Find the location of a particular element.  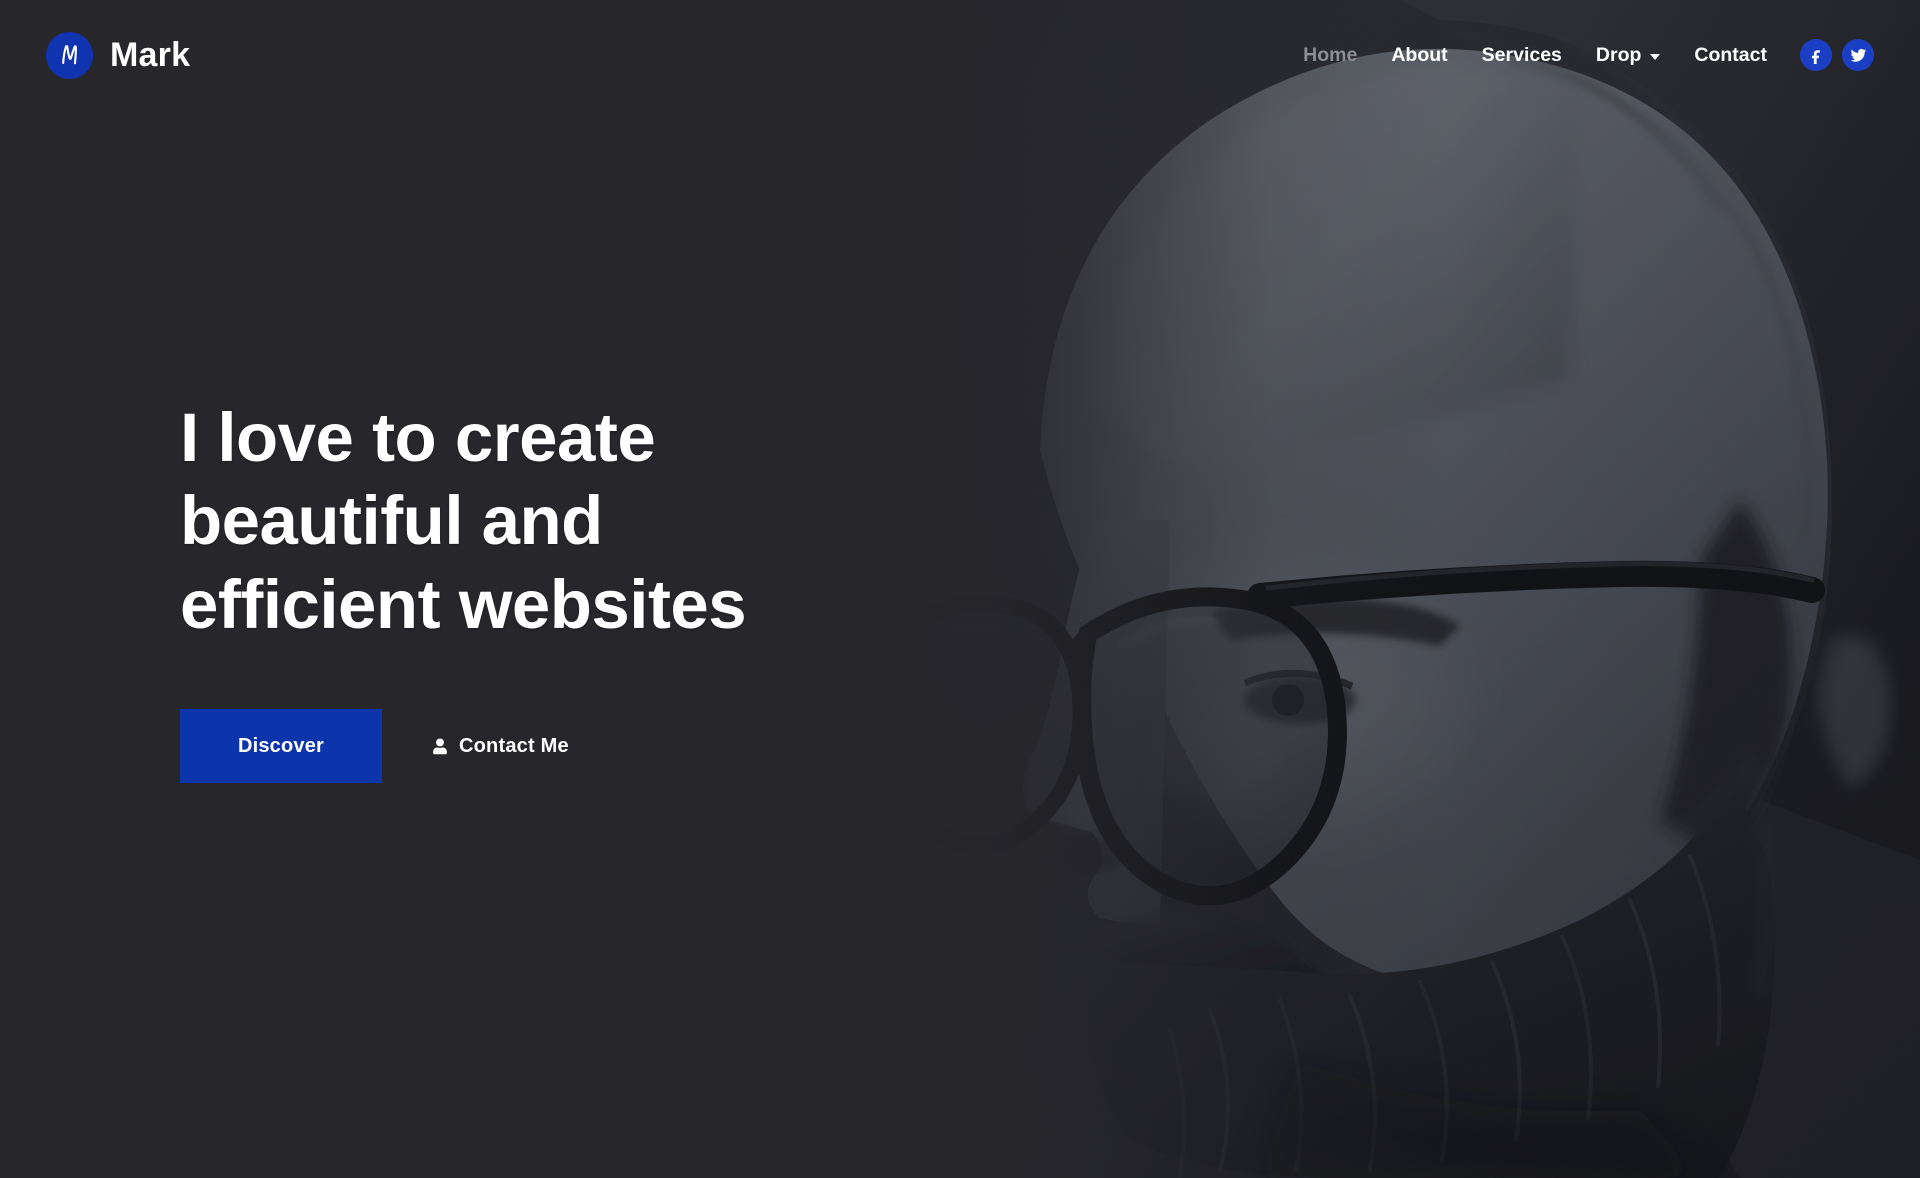

main-navbar: Mark Home About Services Drop Contact is located at coordinates (960, 55).